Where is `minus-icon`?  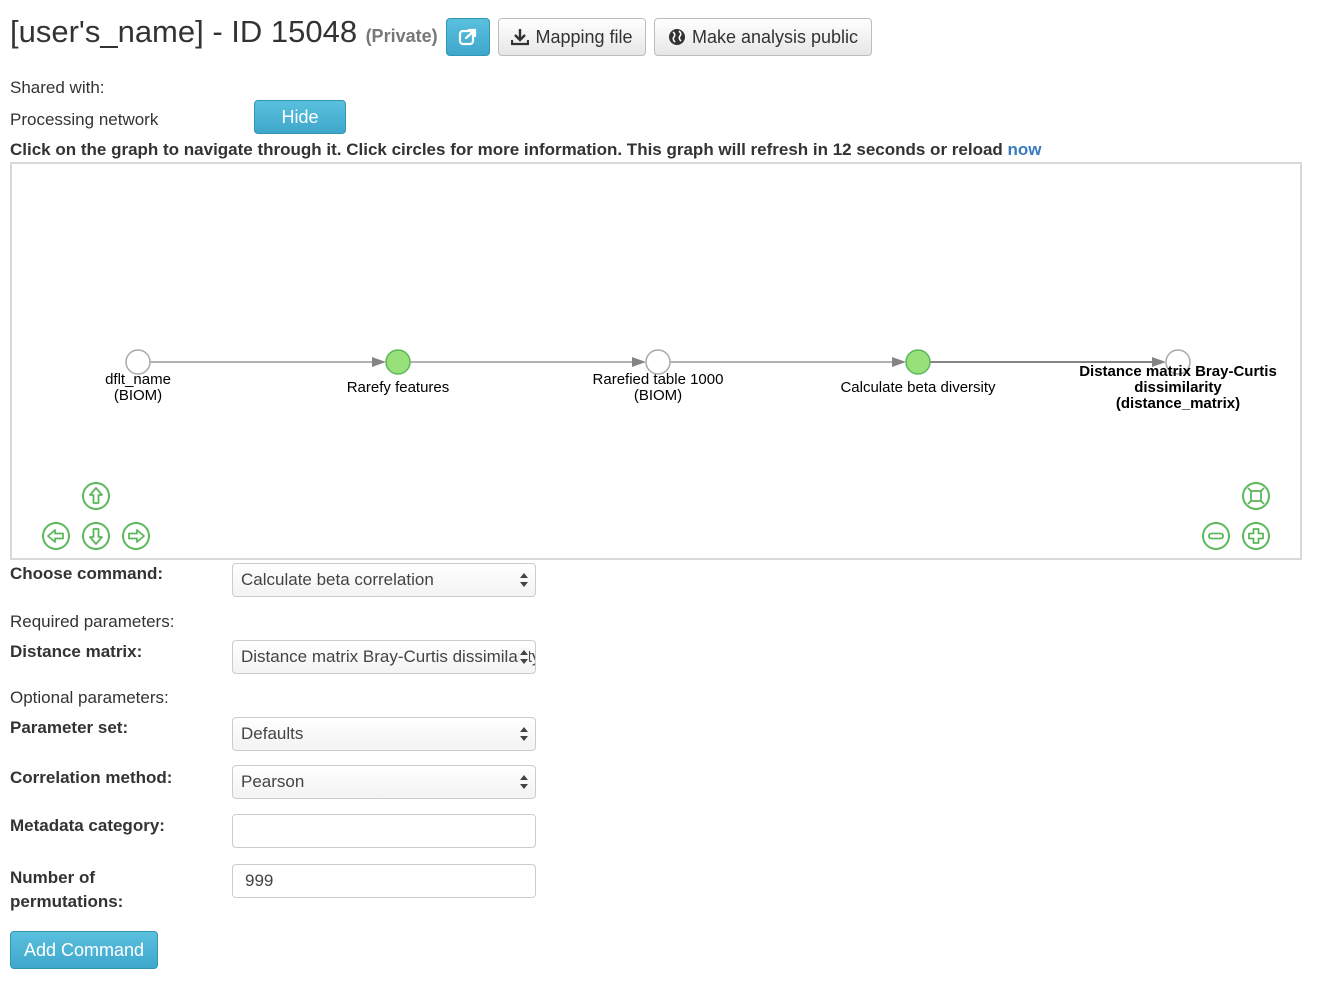 minus-icon is located at coordinates (1216, 536).